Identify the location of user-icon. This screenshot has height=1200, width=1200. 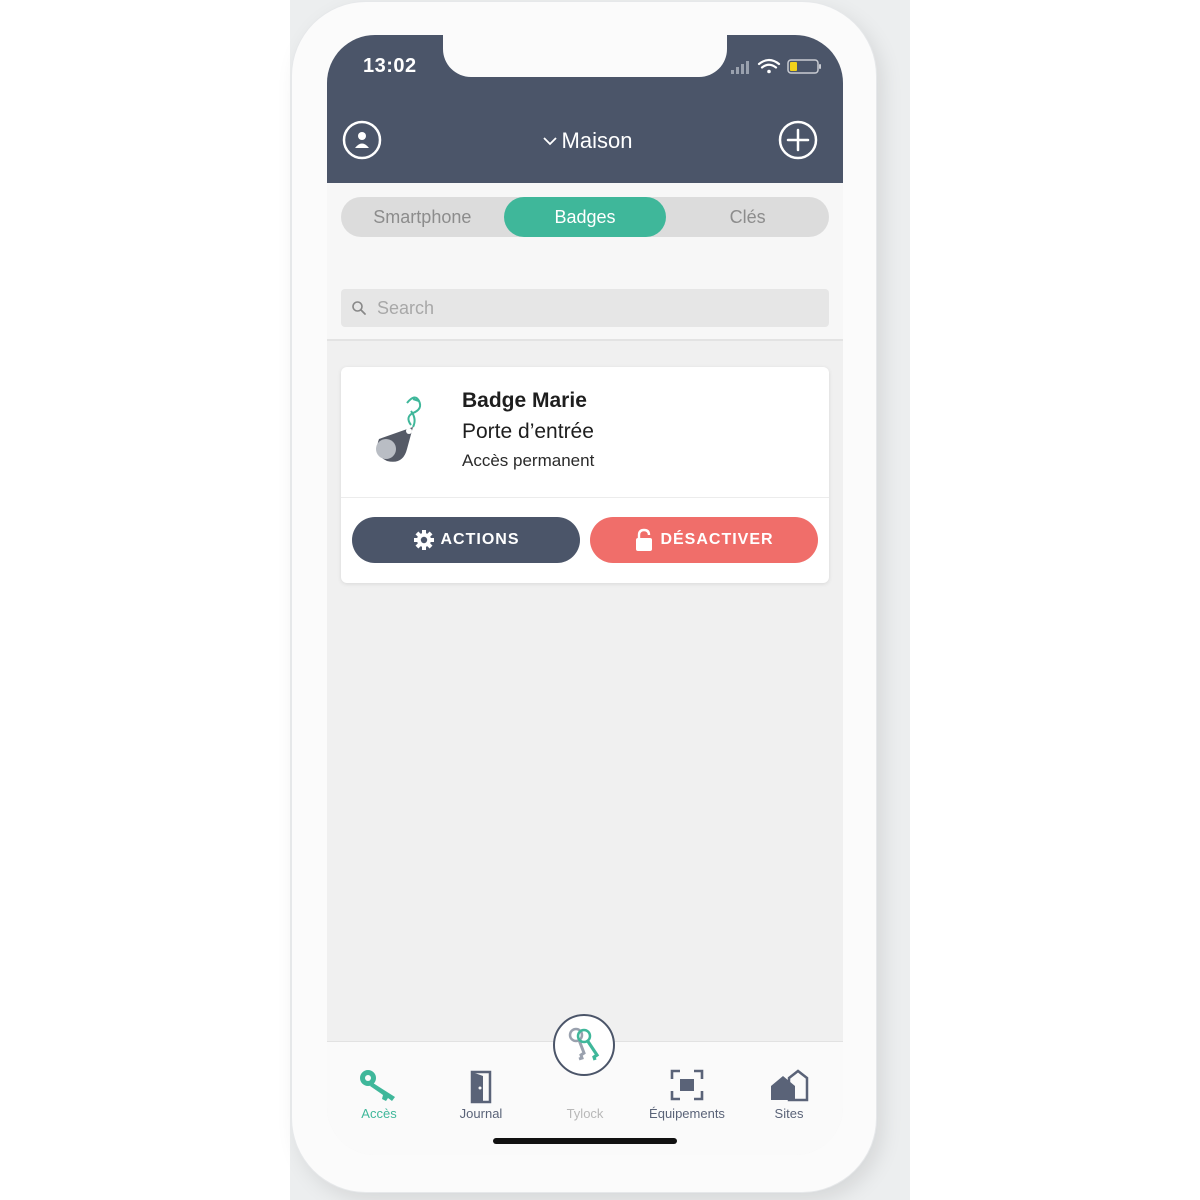
(362, 140).